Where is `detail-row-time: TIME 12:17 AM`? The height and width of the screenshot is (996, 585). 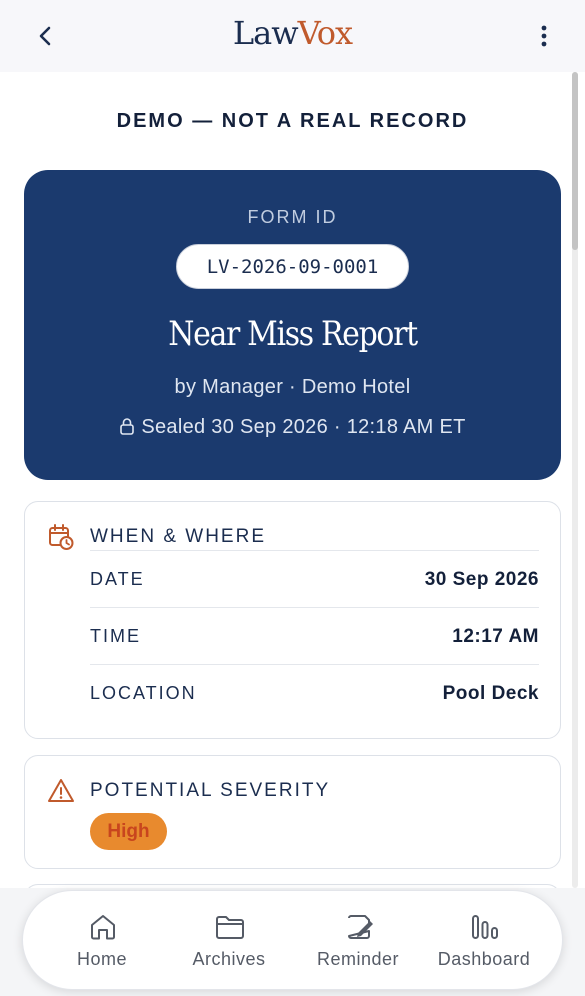 detail-row-time: TIME 12:17 AM is located at coordinates (314, 635).